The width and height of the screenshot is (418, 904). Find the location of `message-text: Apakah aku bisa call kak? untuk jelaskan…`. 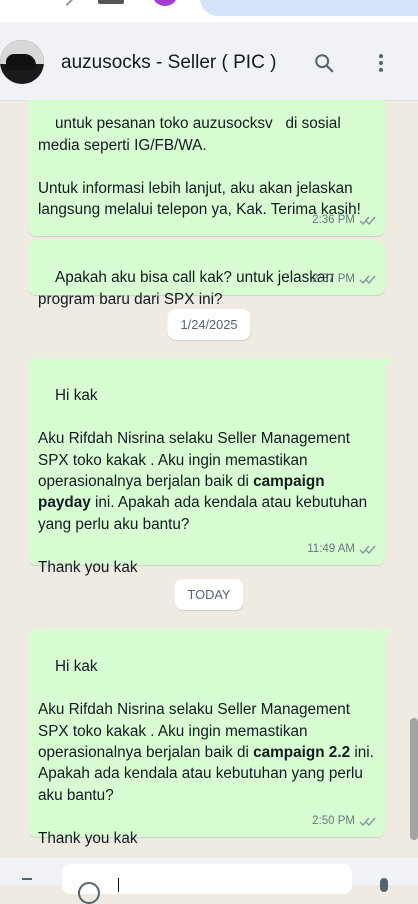

message-text: Apakah aku bisa call kak? untuk jelaskan… is located at coordinates (188, 288).